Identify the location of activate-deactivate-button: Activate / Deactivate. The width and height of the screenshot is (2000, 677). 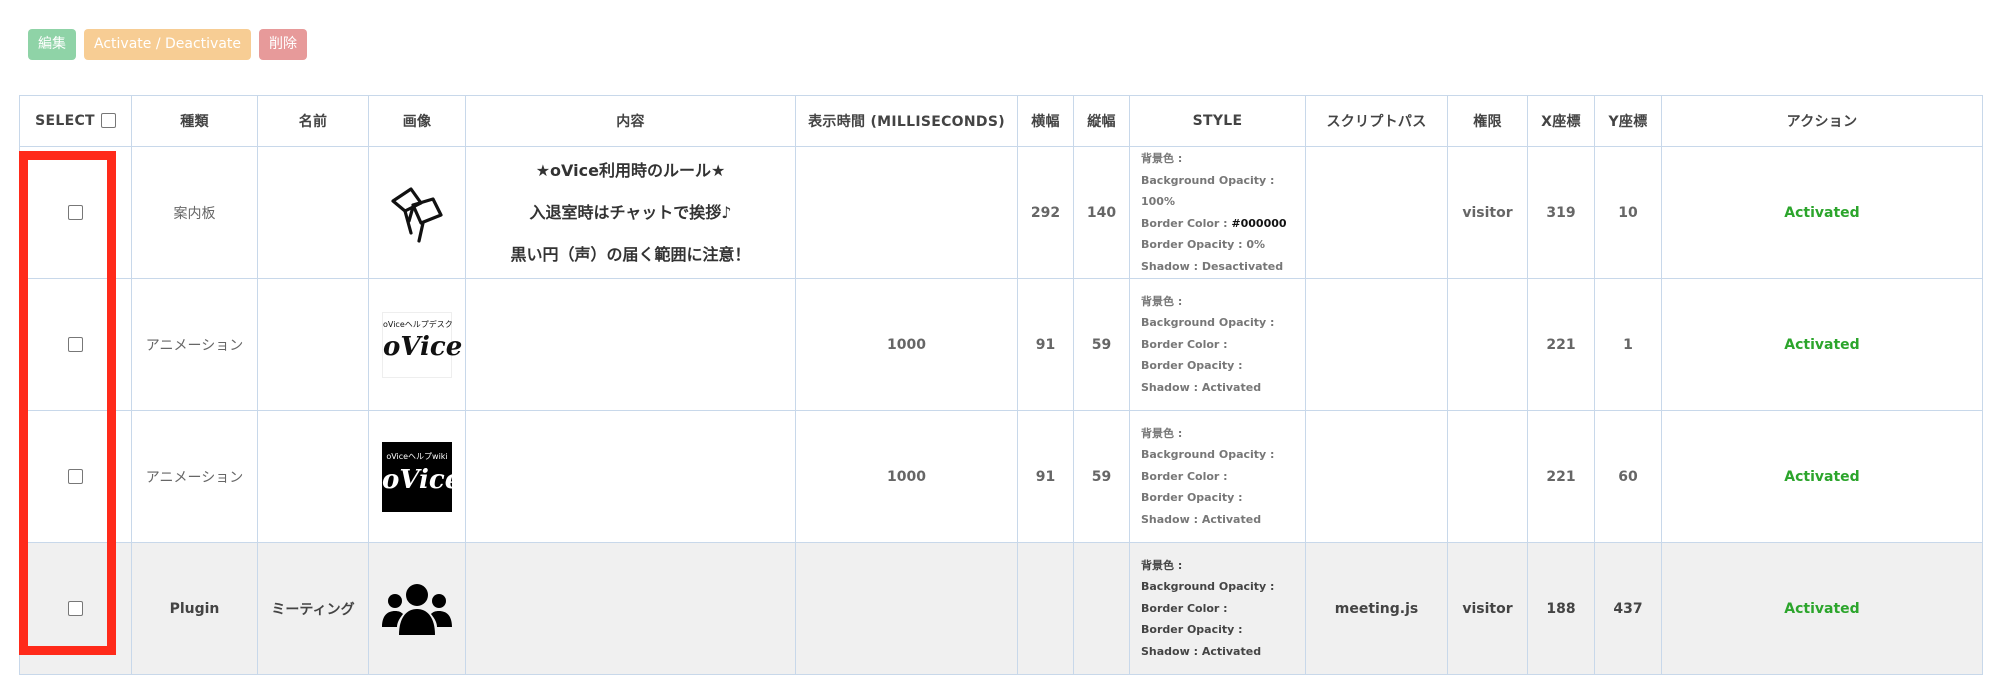
(168, 44).